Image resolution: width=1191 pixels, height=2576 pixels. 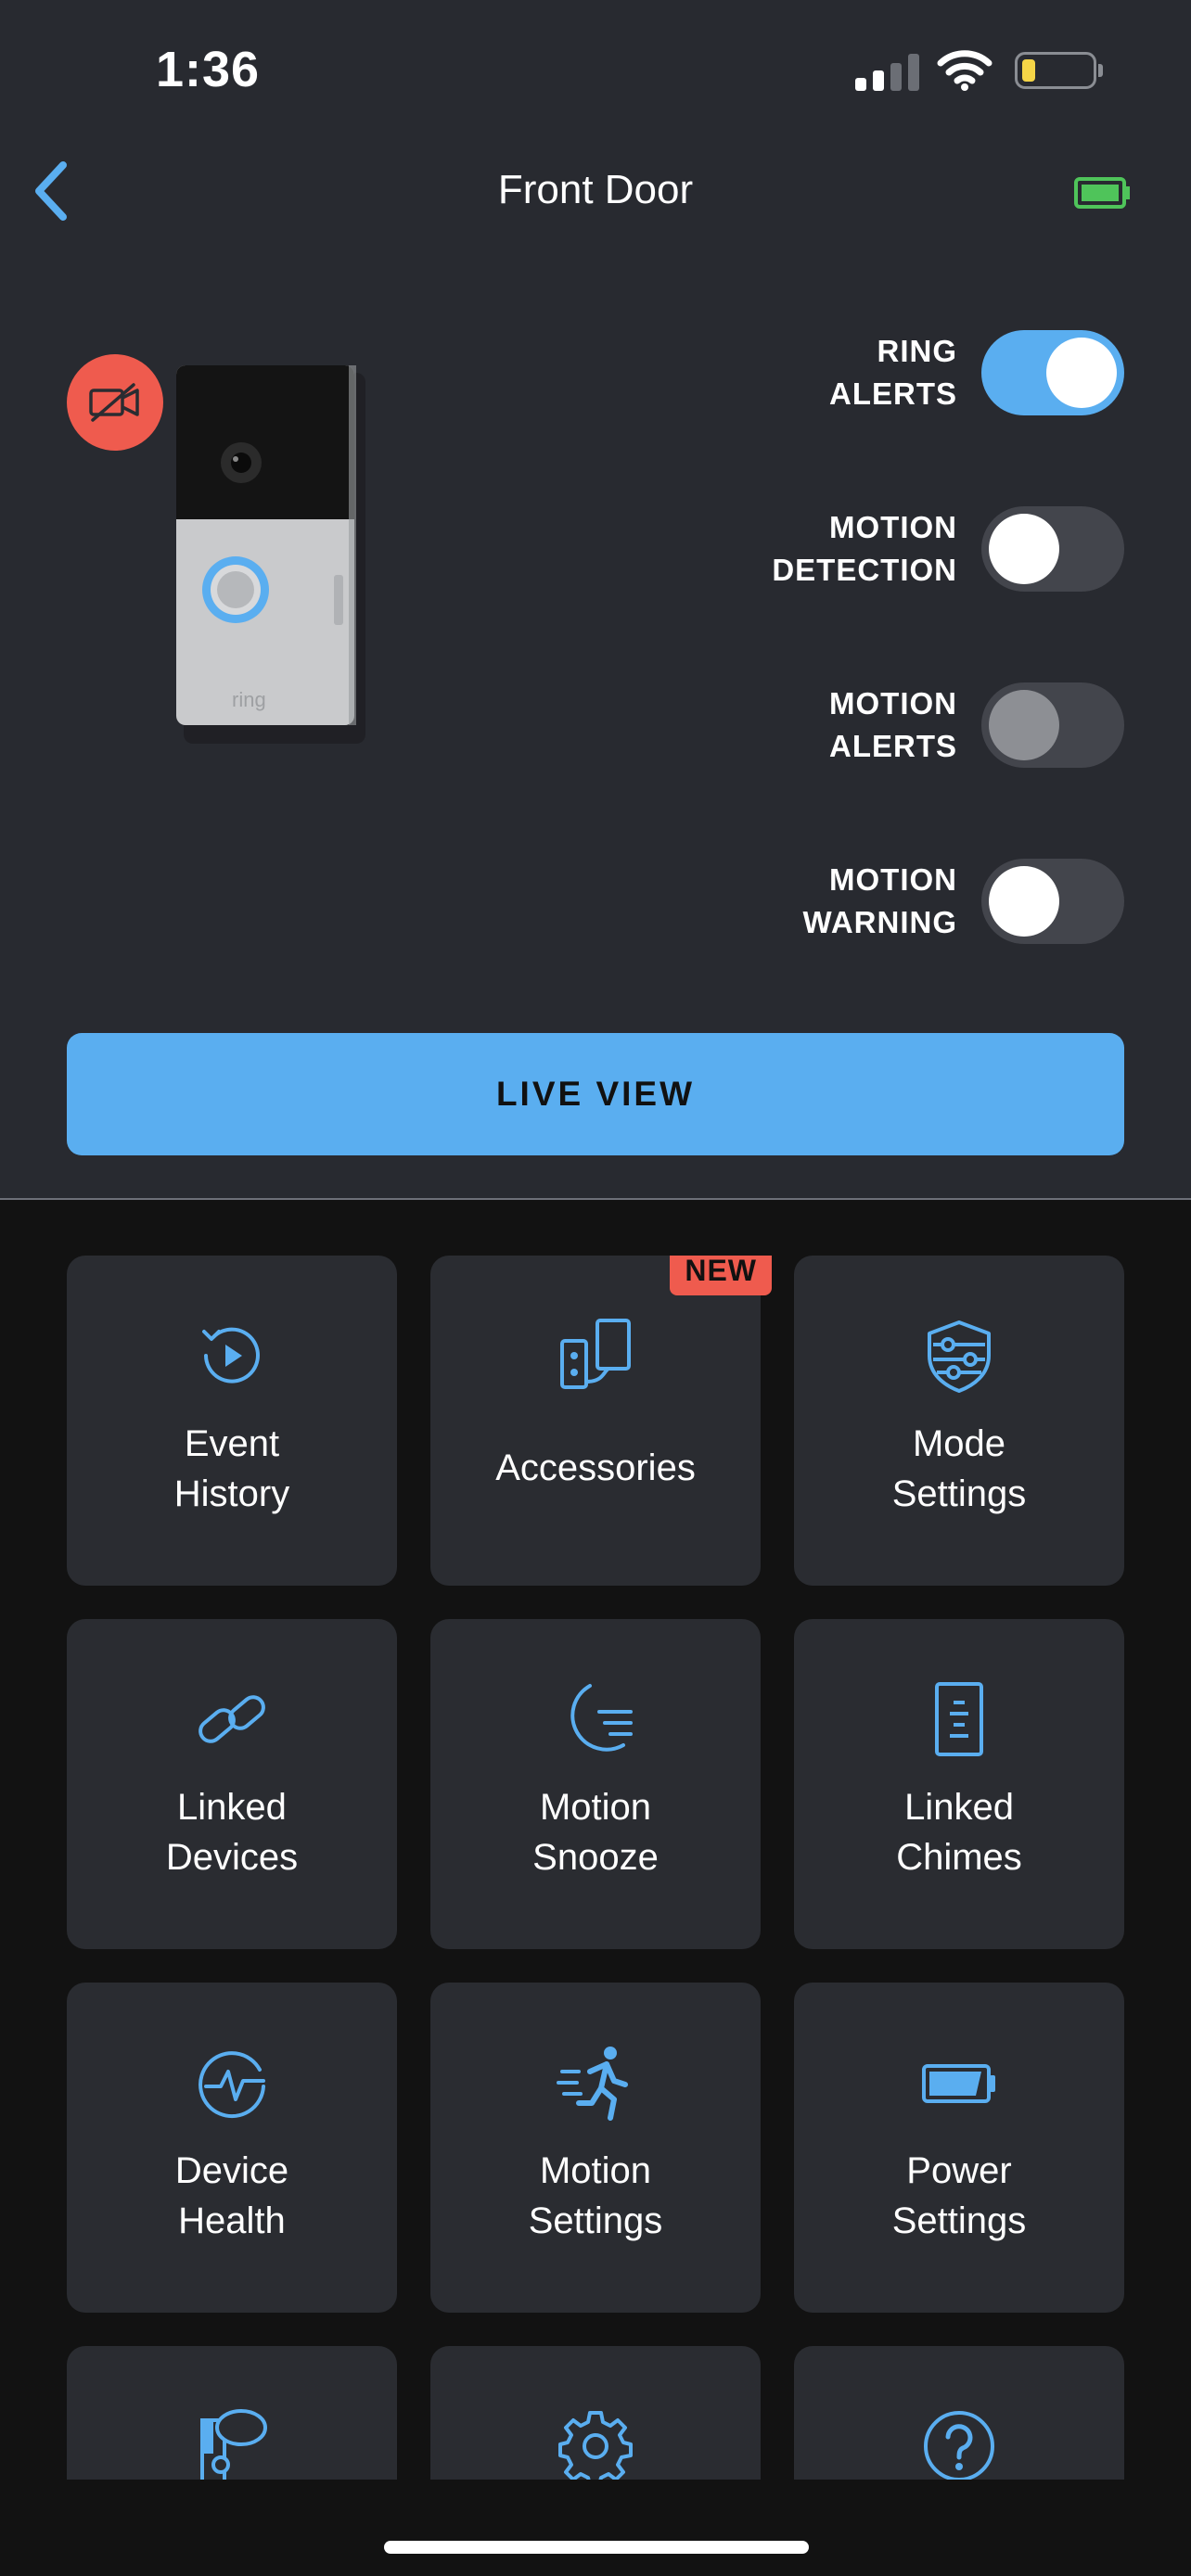 What do you see at coordinates (1052, 373) in the screenshot?
I see `ring-alerts-toggle` at bounding box center [1052, 373].